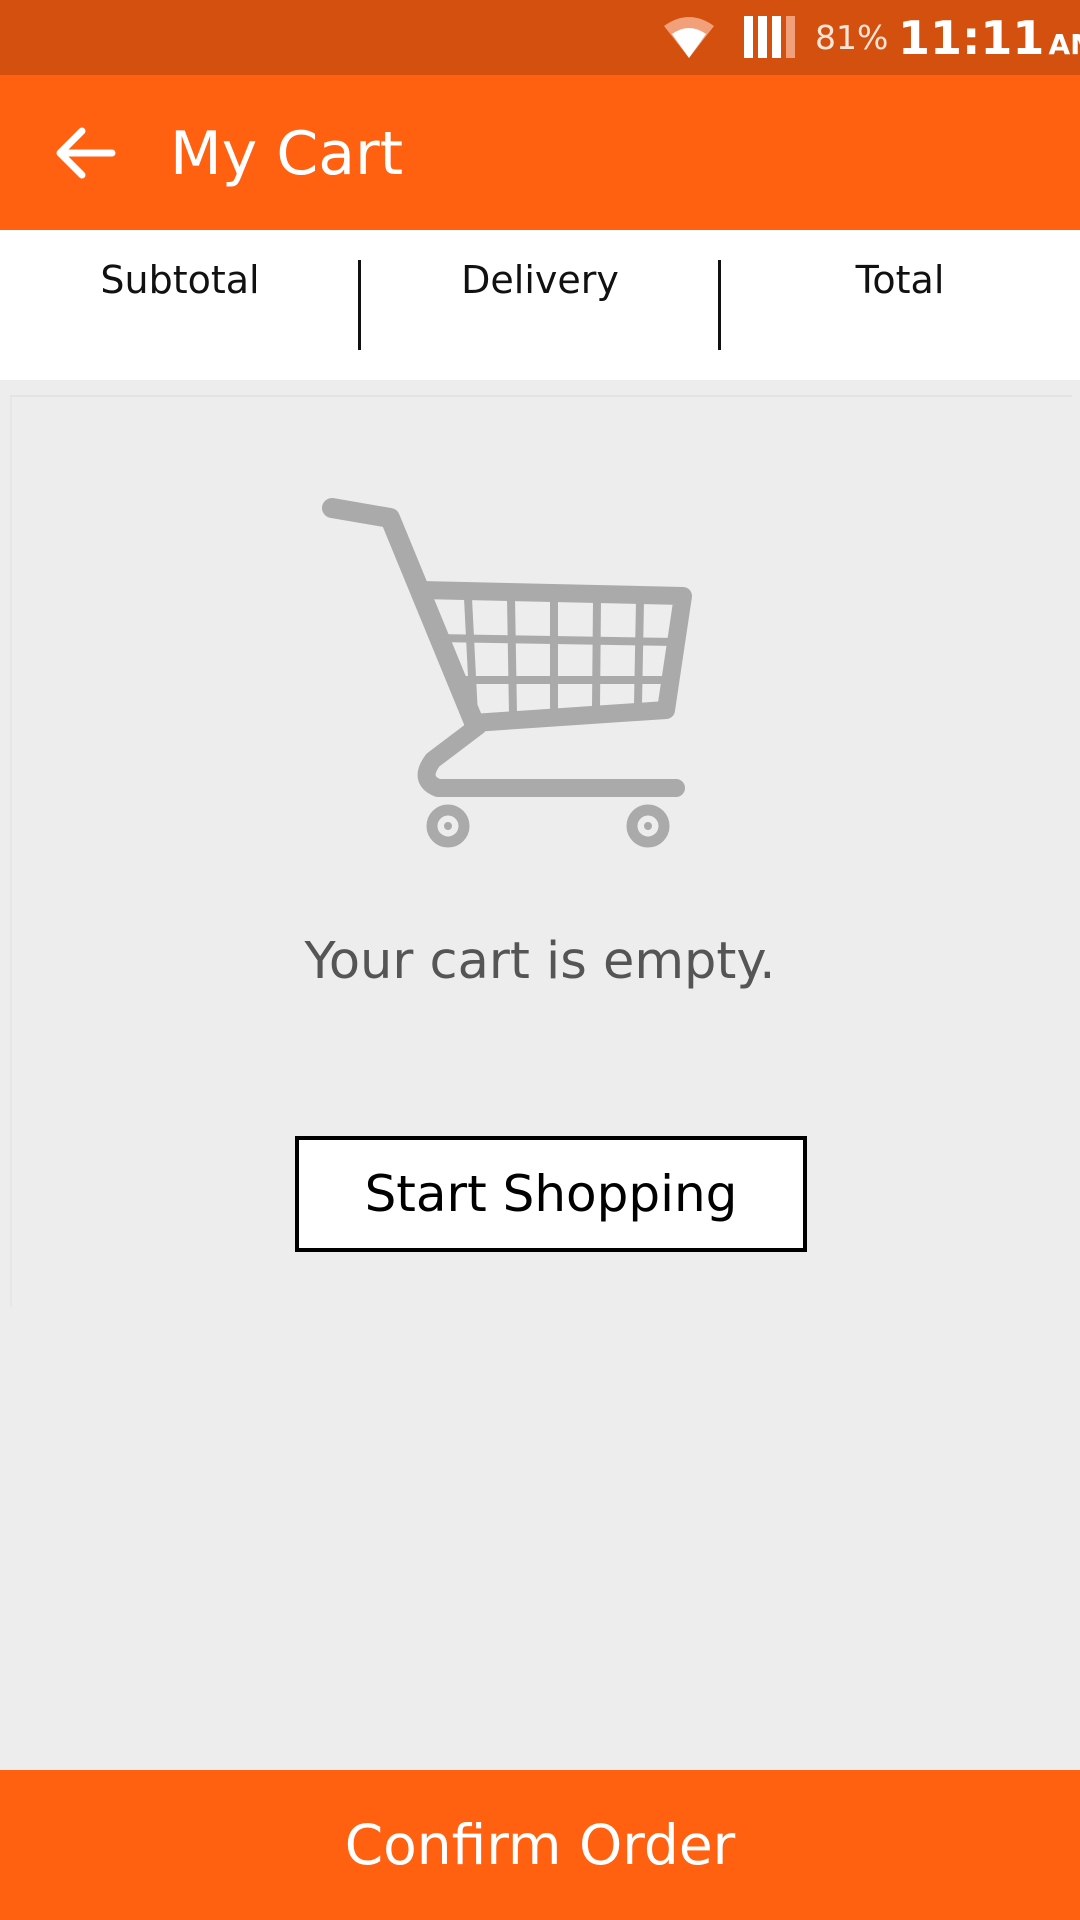 The width and height of the screenshot is (1080, 1920). I want to click on page-title: My Cart, so click(287, 154).